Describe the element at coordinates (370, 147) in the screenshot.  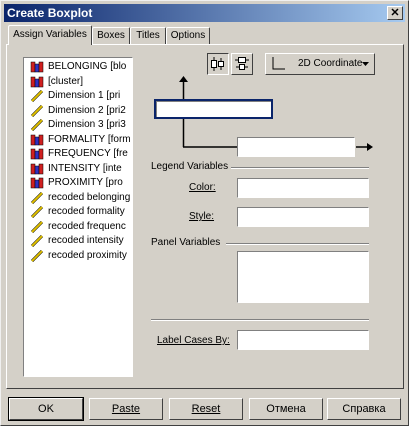
I see `x-axis-arrow-icon` at that location.